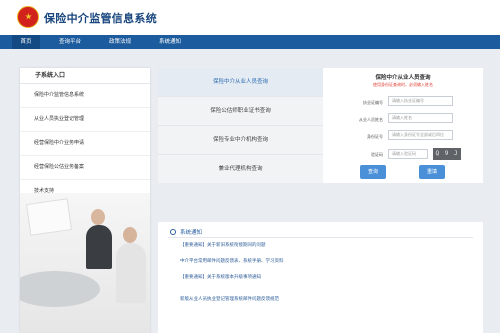 The height and width of the screenshot is (333, 500). What do you see at coordinates (85, 76) in the screenshot?
I see `sidebar-title: 子系统入口` at bounding box center [85, 76].